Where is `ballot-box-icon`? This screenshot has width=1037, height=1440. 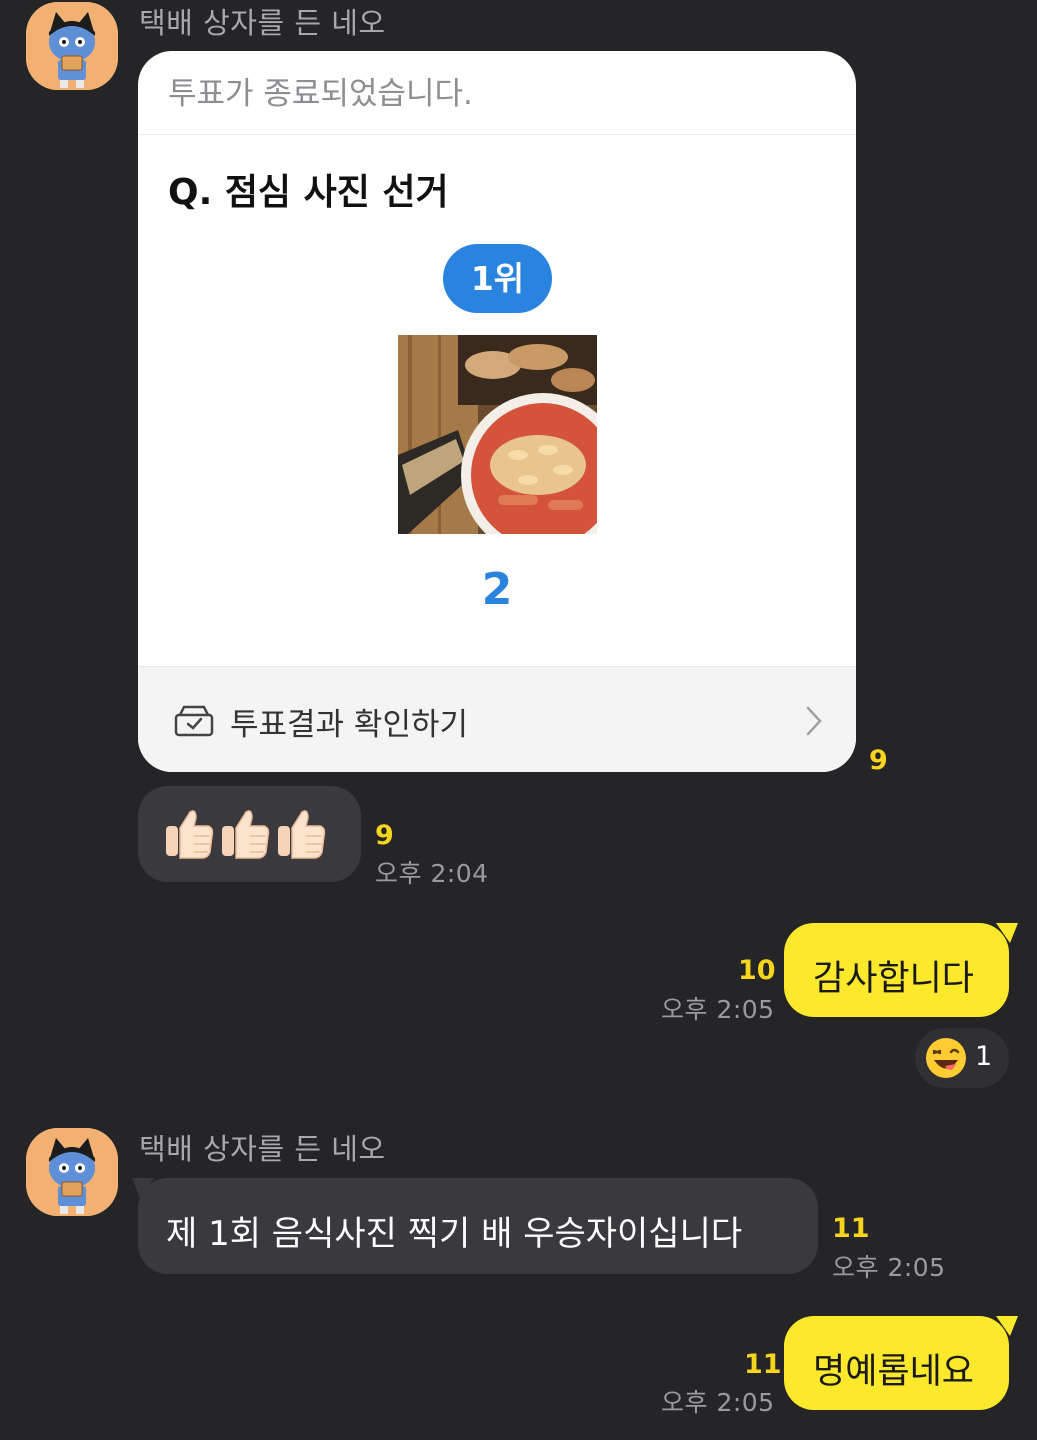 ballot-box-icon is located at coordinates (194, 721).